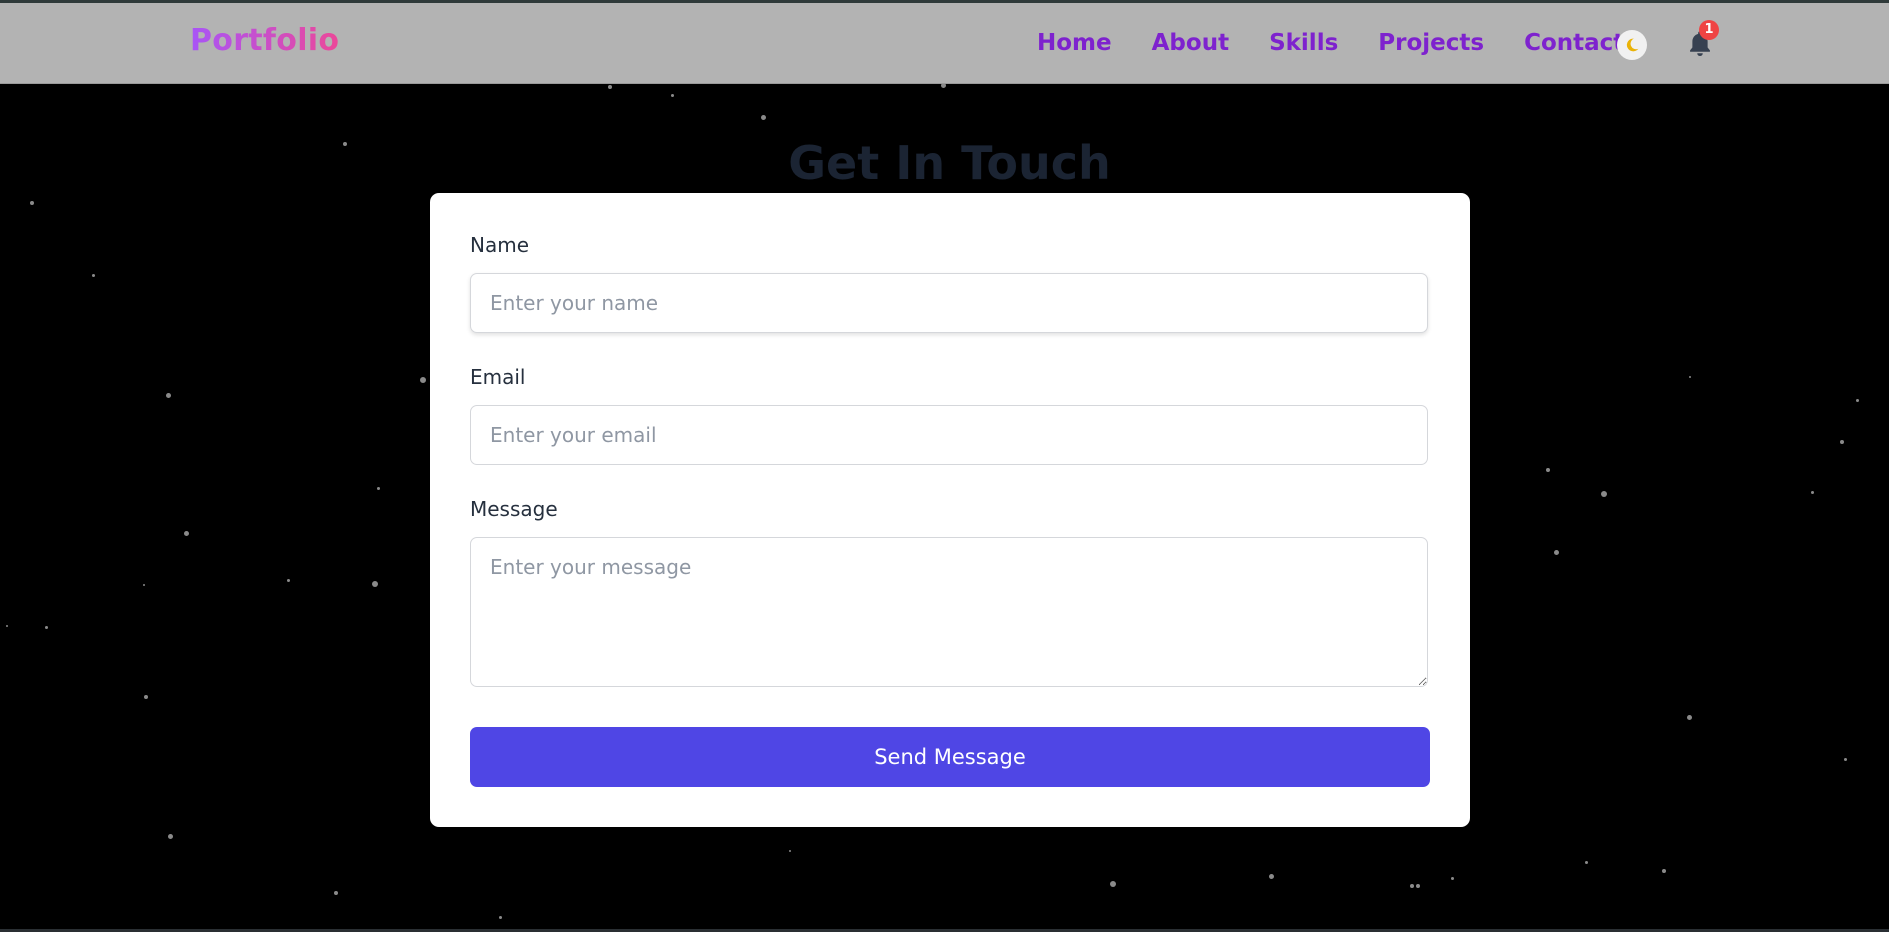  What do you see at coordinates (514, 509) in the screenshot?
I see `message-label: Message` at bounding box center [514, 509].